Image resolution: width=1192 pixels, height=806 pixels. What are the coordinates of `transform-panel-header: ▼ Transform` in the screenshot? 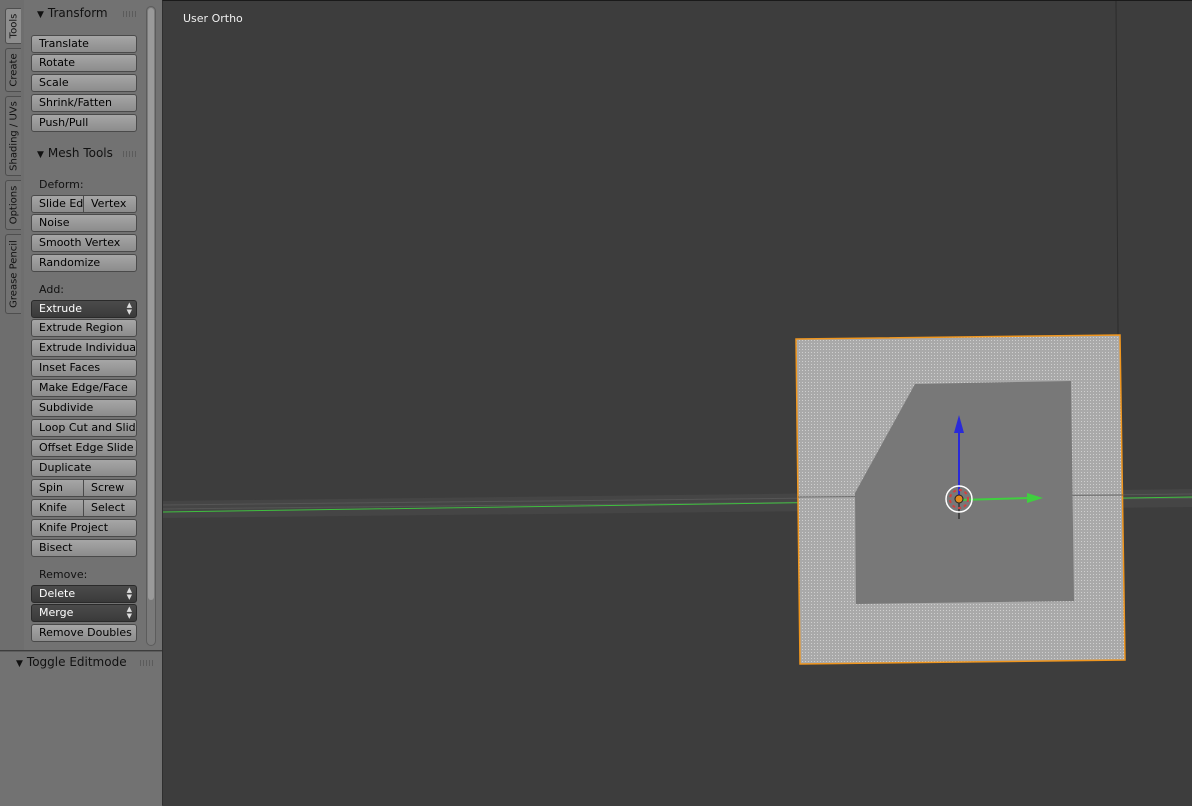 It's located at (72, 13).